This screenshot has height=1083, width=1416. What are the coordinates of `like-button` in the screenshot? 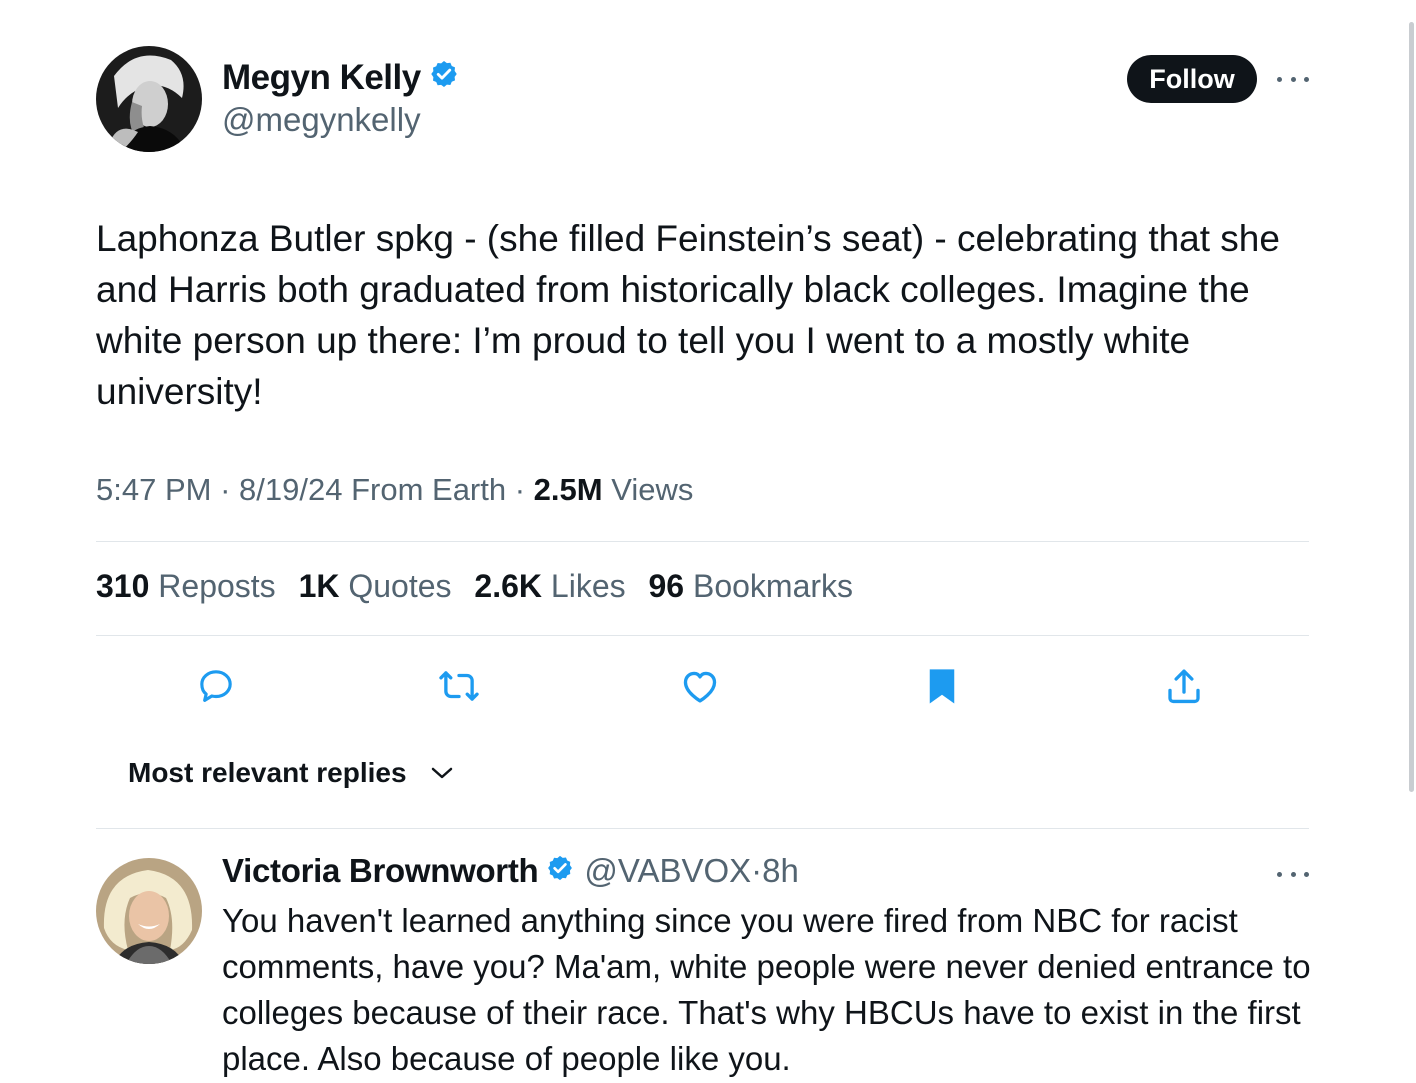 It's located at (700, 686).